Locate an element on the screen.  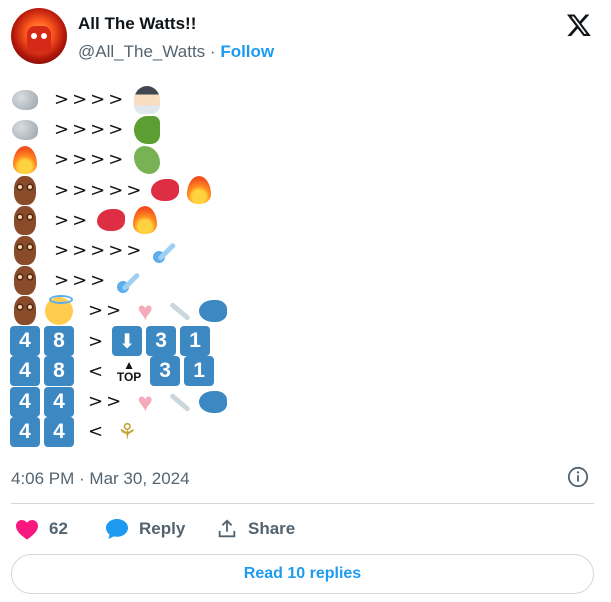
person-icon is located at coordinates (147, 100).